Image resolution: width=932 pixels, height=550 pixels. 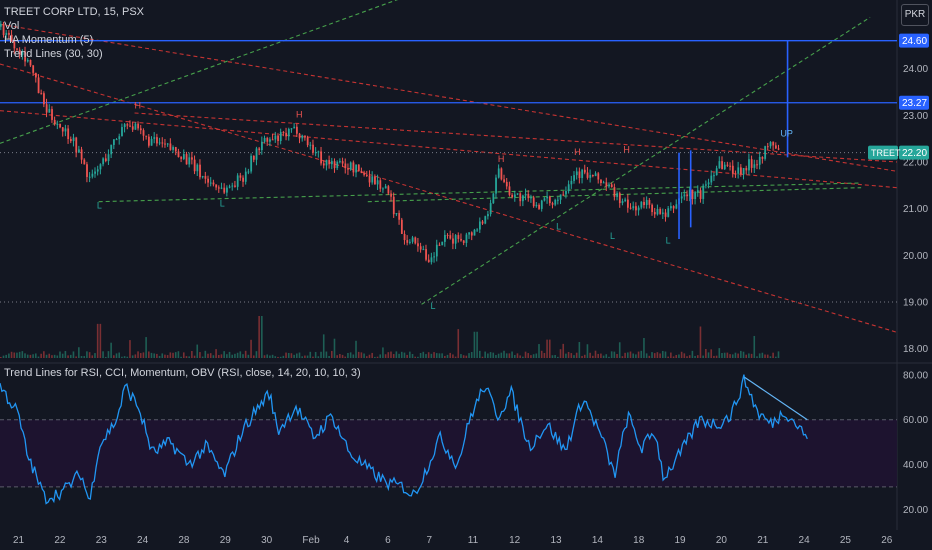 I want to click on time-axis-tick: 24, so click(x=805, y=540).